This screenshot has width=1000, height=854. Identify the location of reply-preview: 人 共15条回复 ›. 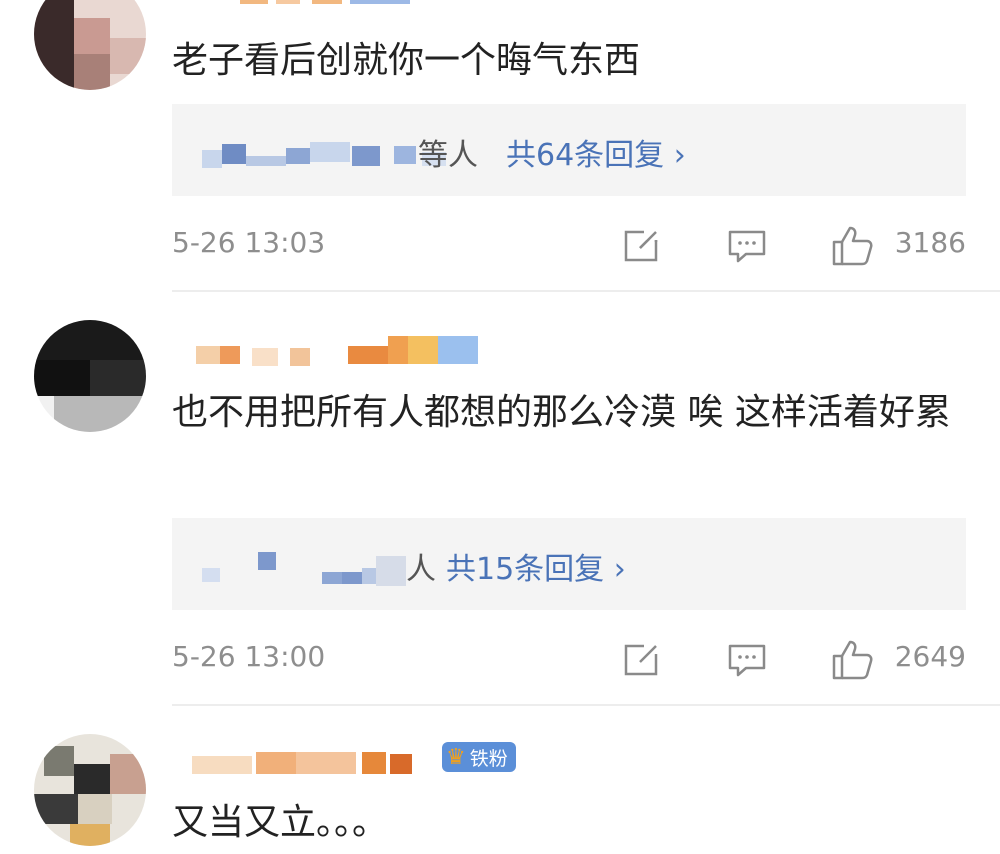
(569, 564).